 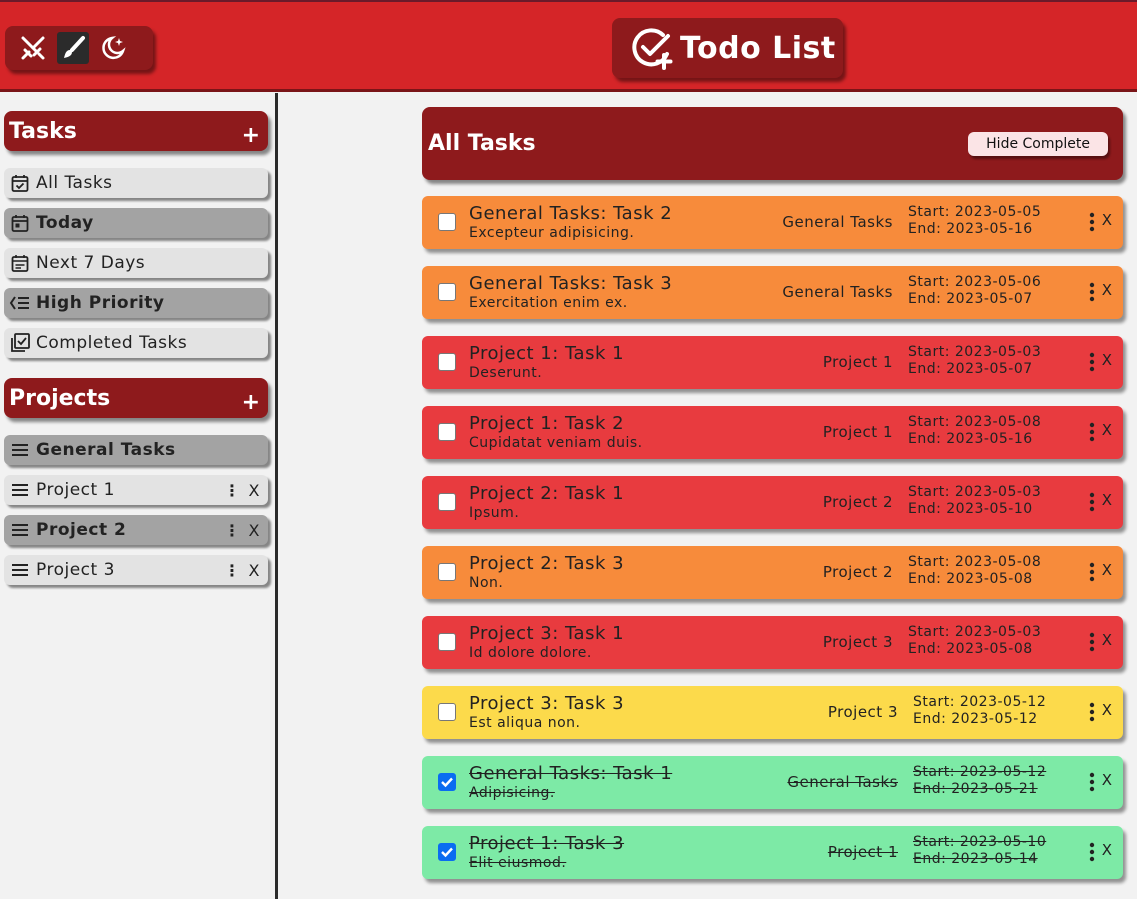 What do you see at coordinates (980, 842) in the screenshot?
I see `task-start-date: Start: 2023-05-10` at bounding box center [980, 842].